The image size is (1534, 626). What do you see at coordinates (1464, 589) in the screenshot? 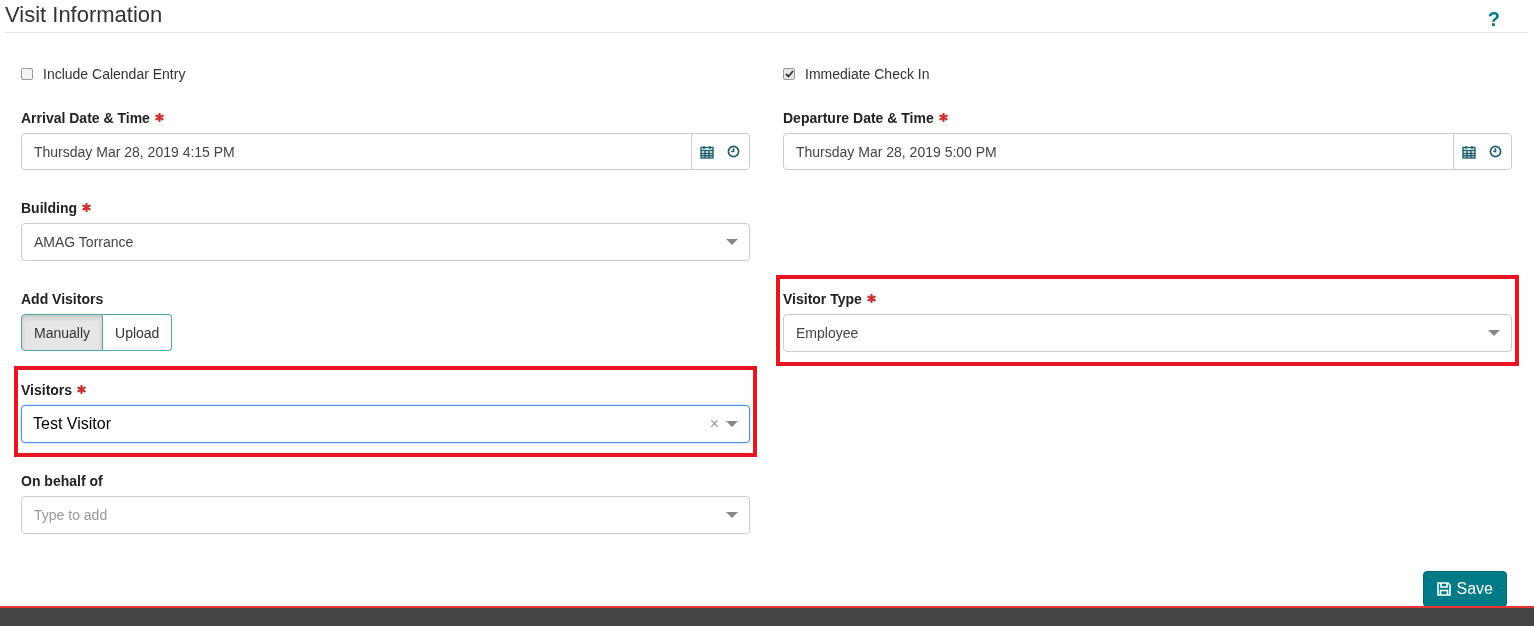
I see `save-button: Save` at bounding box center [1464, 589].